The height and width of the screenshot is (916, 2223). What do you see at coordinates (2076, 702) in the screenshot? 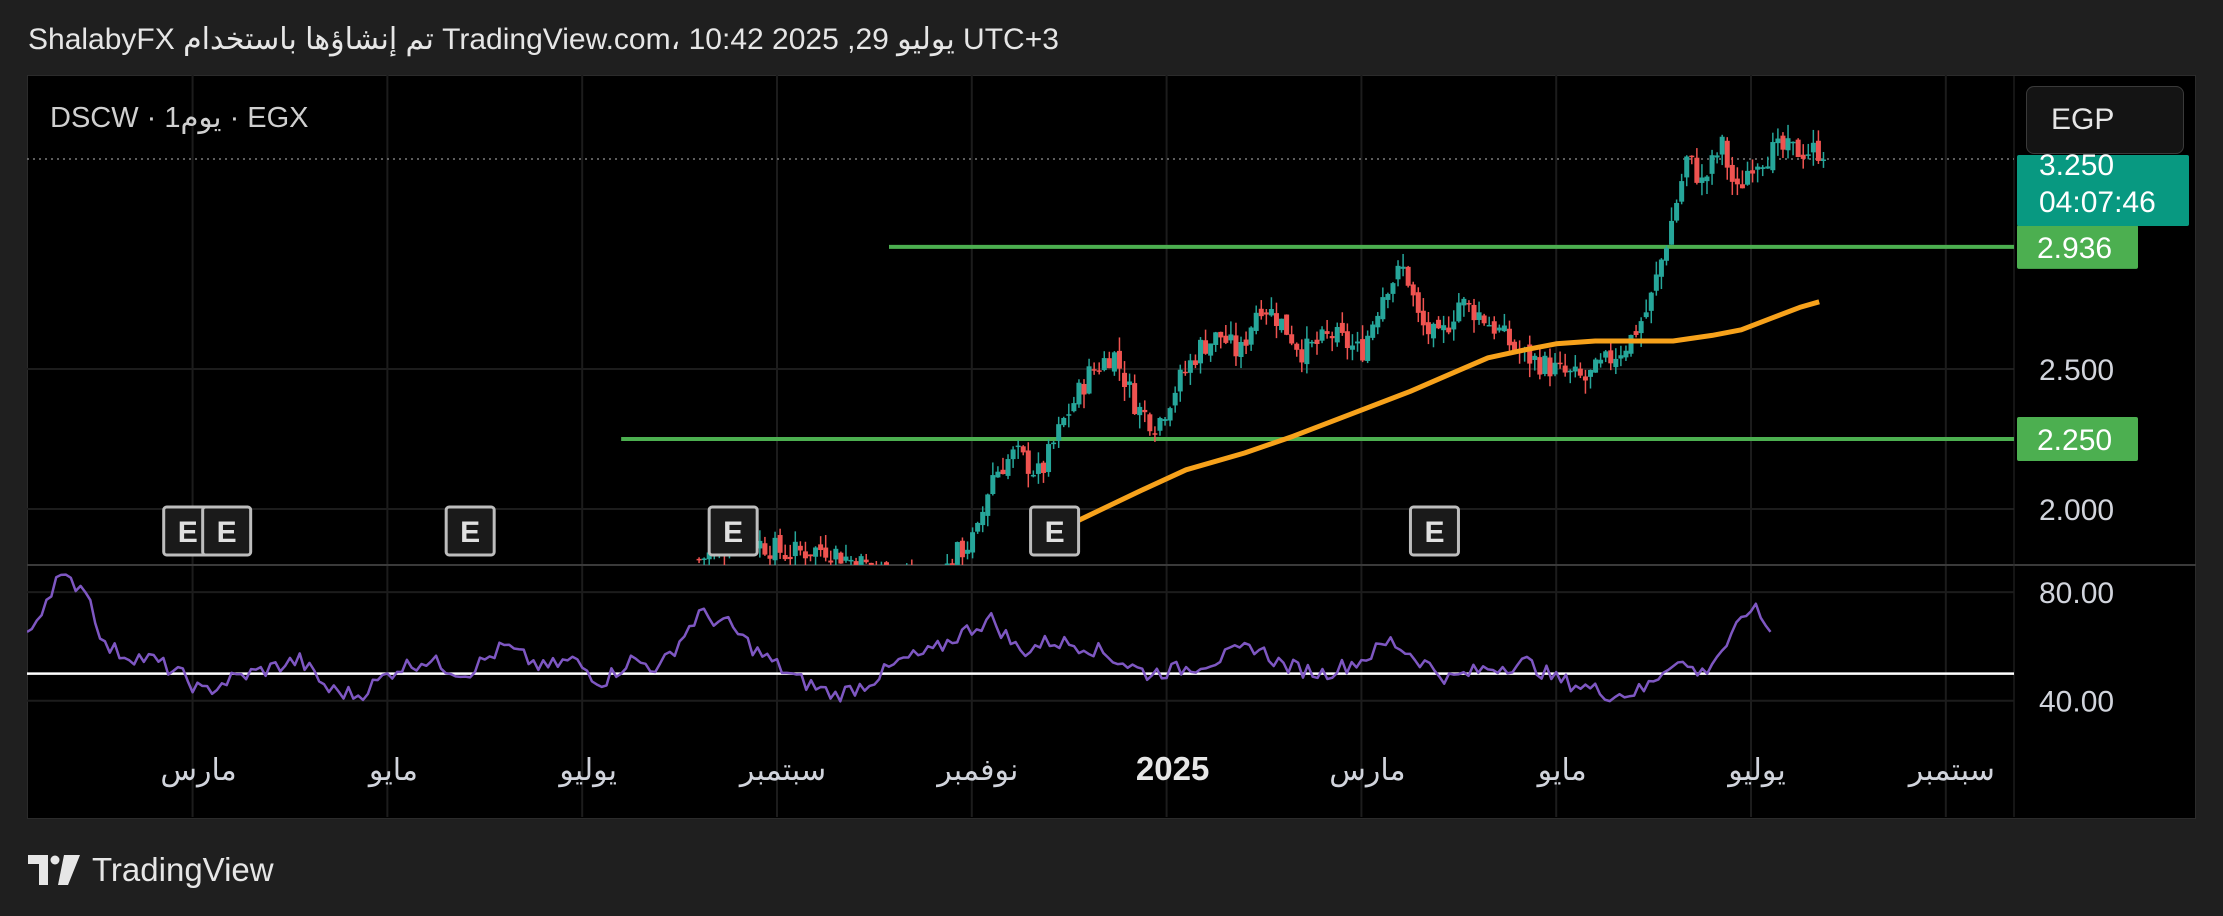
I see `rsi-tick-label: 40.00` at bounding box center [2076, 702].